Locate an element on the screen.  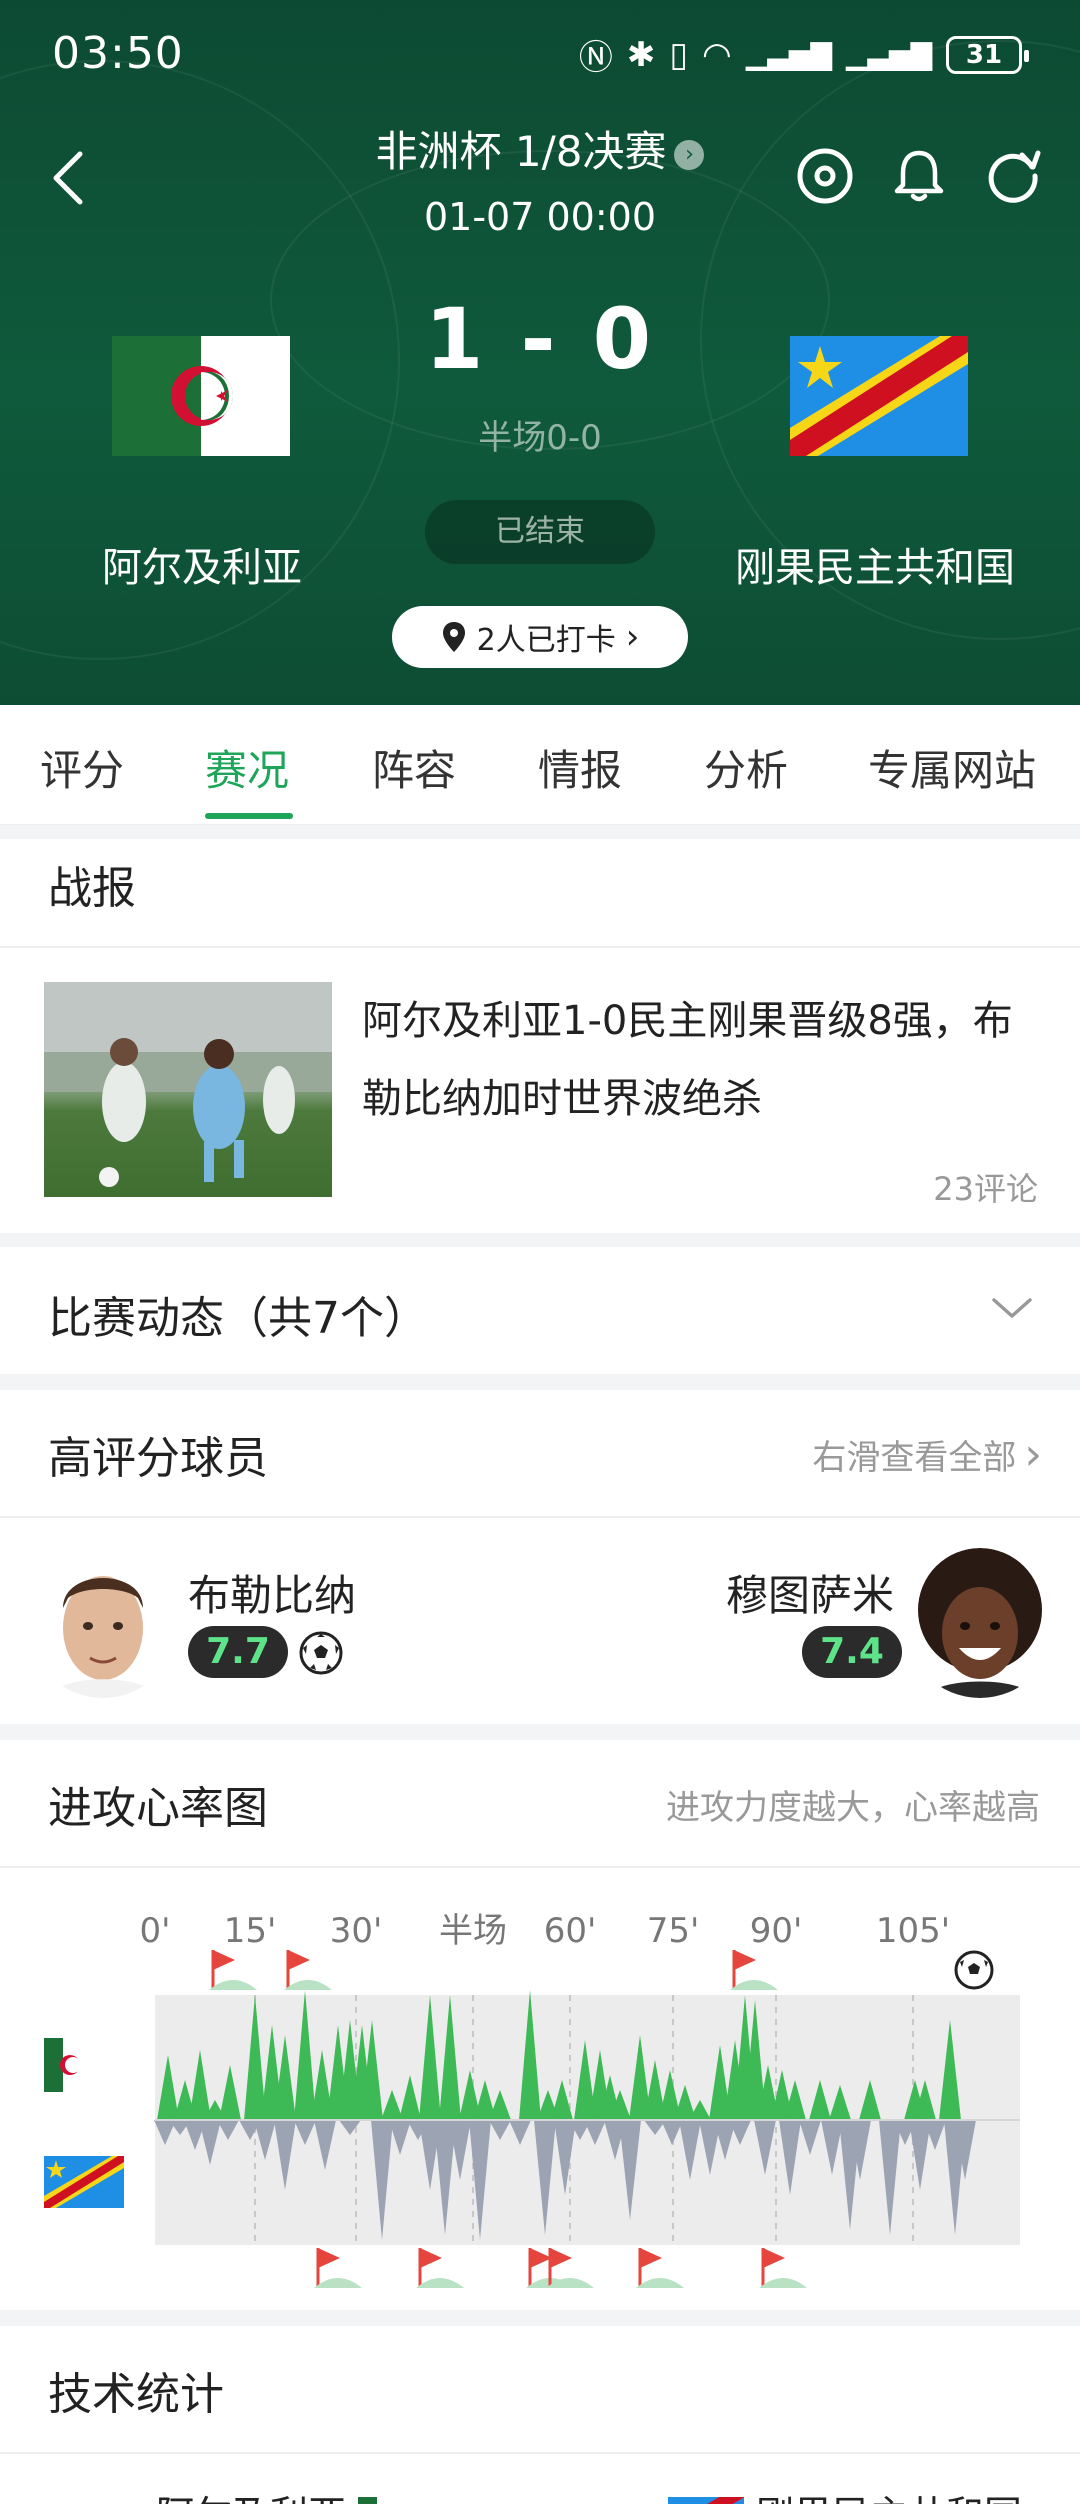
wifi-icon: ◠ is located at coordinates (717, 54).